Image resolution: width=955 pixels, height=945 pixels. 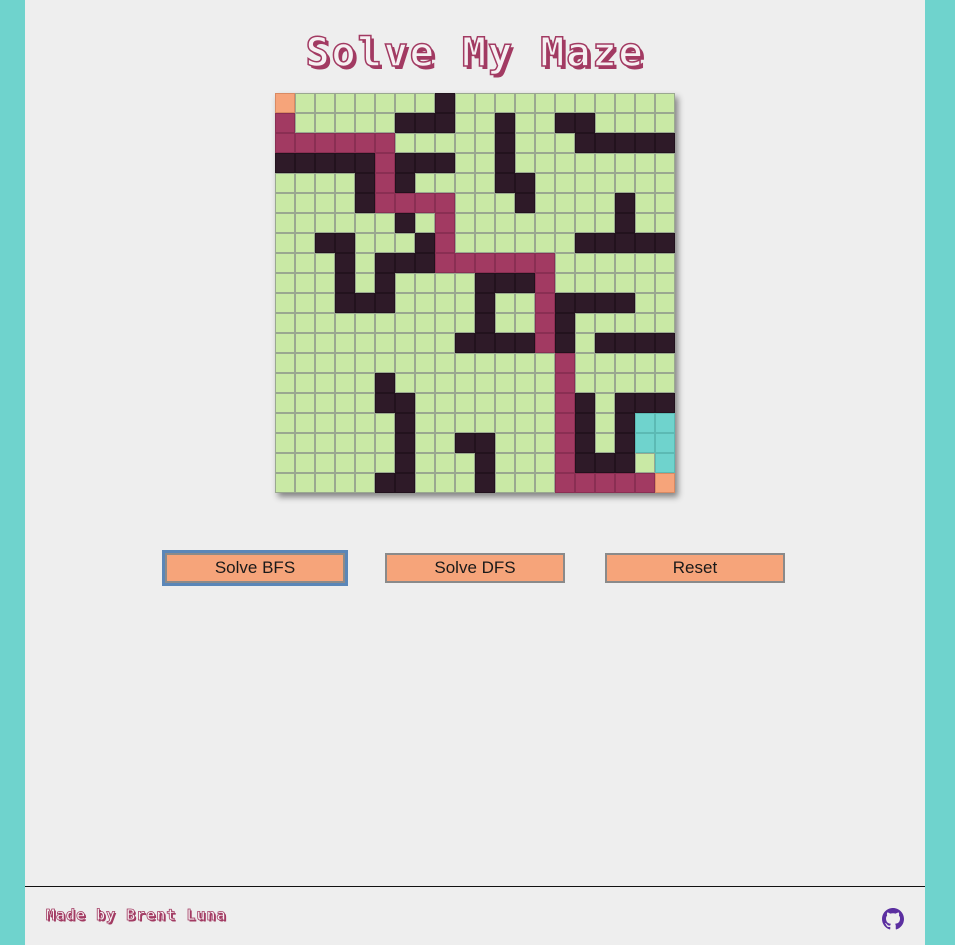 I want to click on solve-bfs-button: Solve BFS, so click(x=255, y=568).